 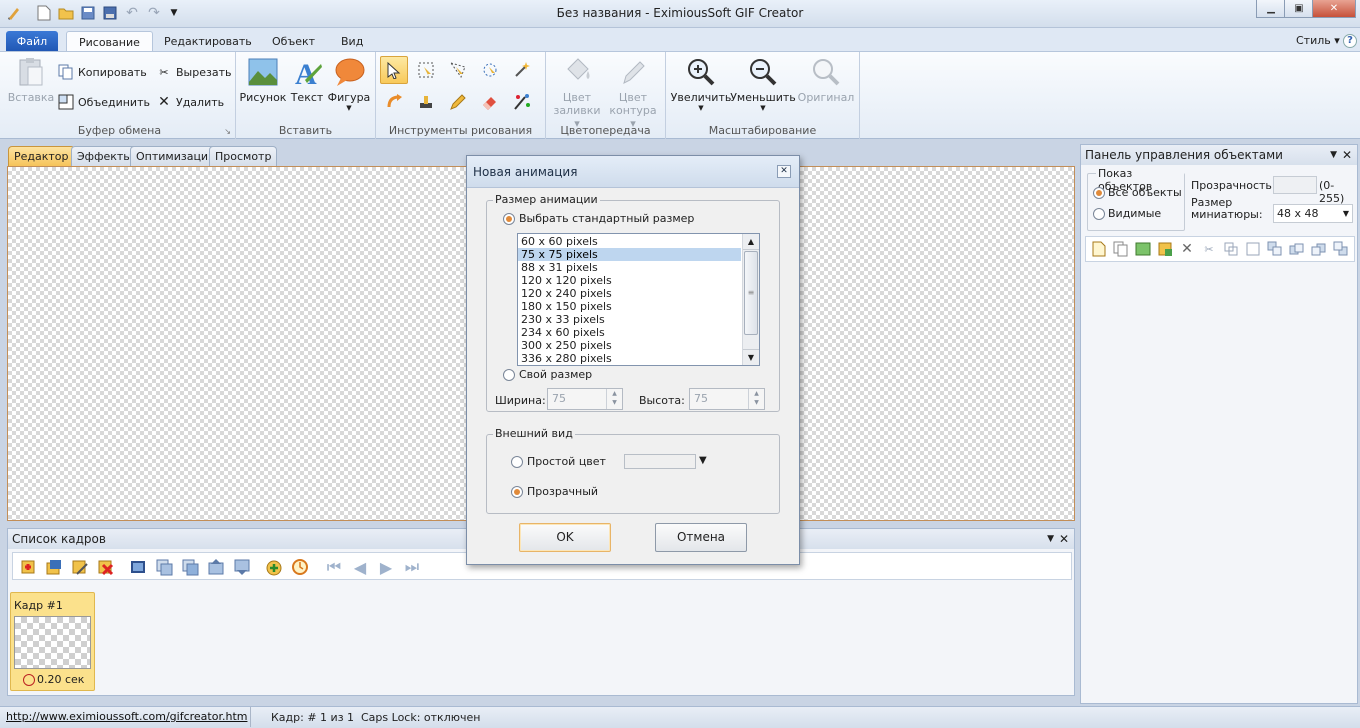 What do you see at coordinates (190, 567) in the screenshot?
I see `frames-copy-icon` at bounding box center [190, 567].